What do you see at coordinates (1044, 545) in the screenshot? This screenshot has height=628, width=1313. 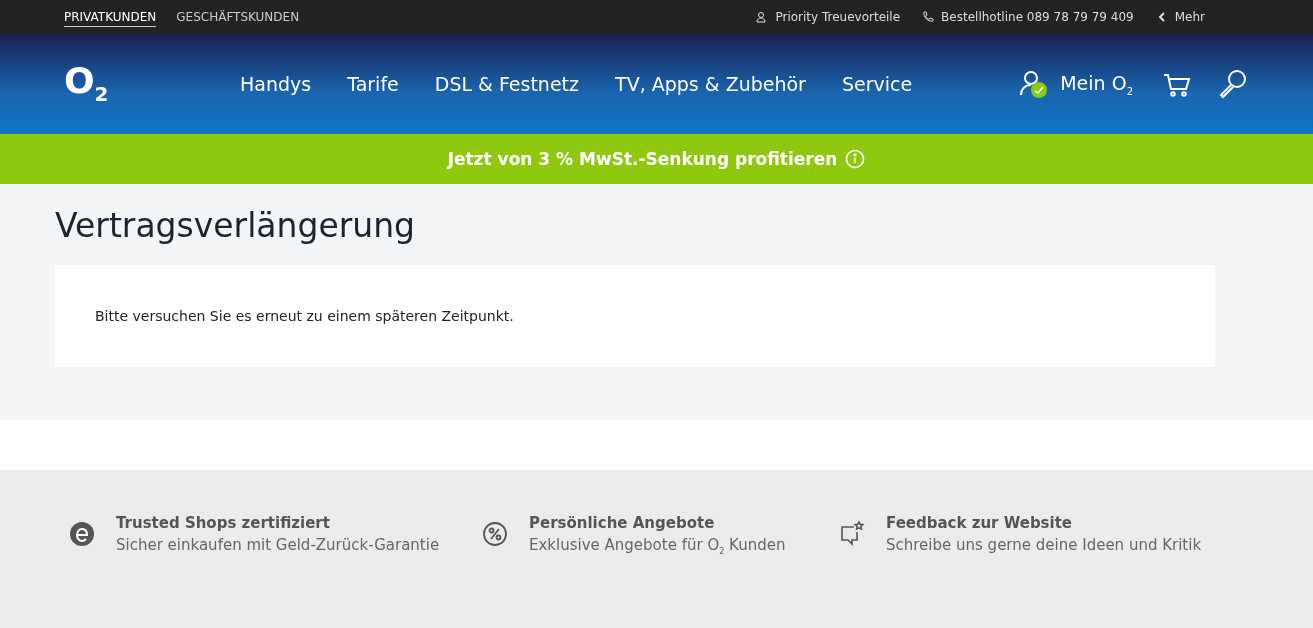 I see `feature-subtitle: Schreibe uns gerne deine Ideen und Kritik` at bounding box center [1044, 545].